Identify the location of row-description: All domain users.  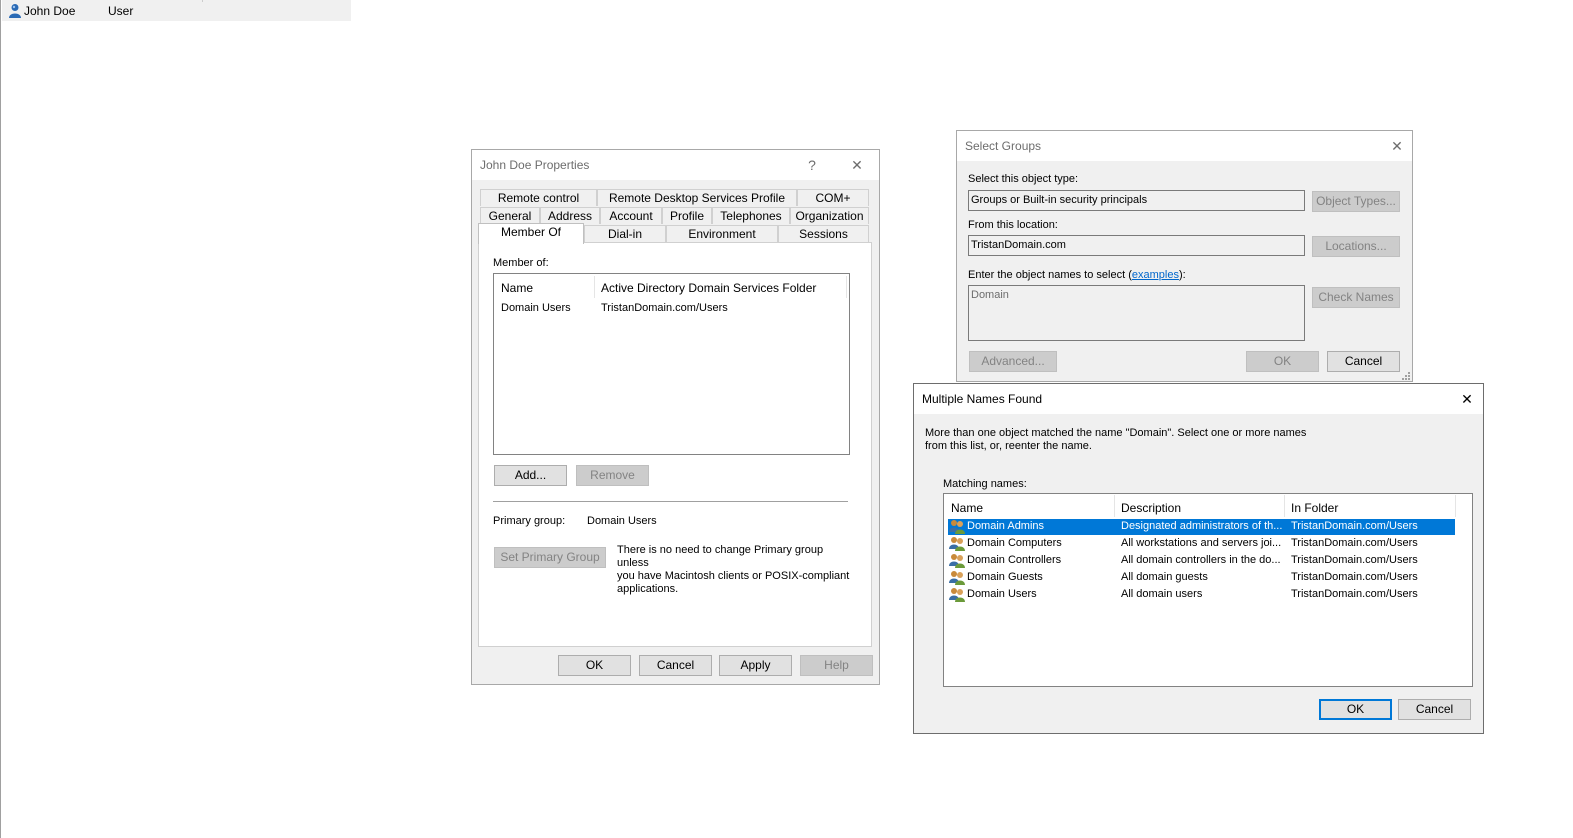
(1162, 594).